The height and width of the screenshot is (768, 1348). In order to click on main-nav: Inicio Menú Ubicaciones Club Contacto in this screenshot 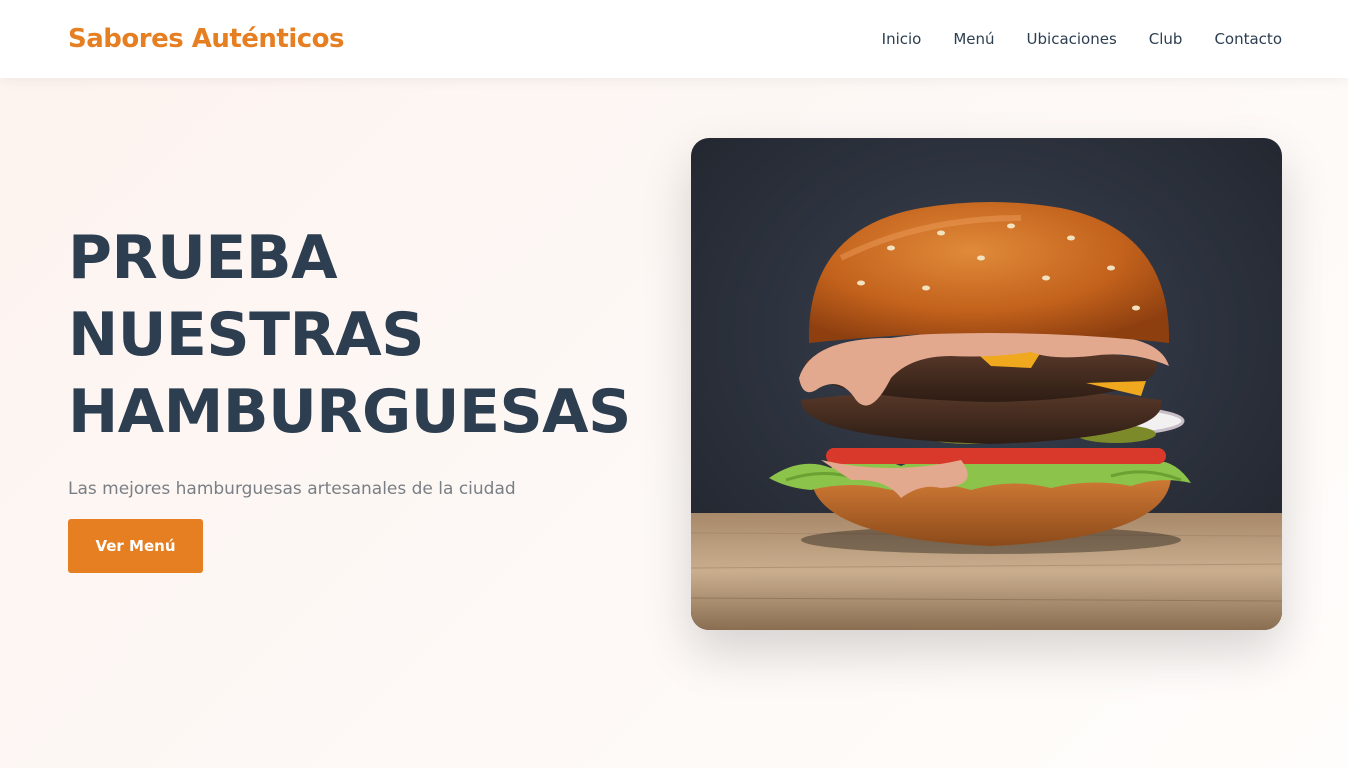, I will do `click(1082, 39)`.